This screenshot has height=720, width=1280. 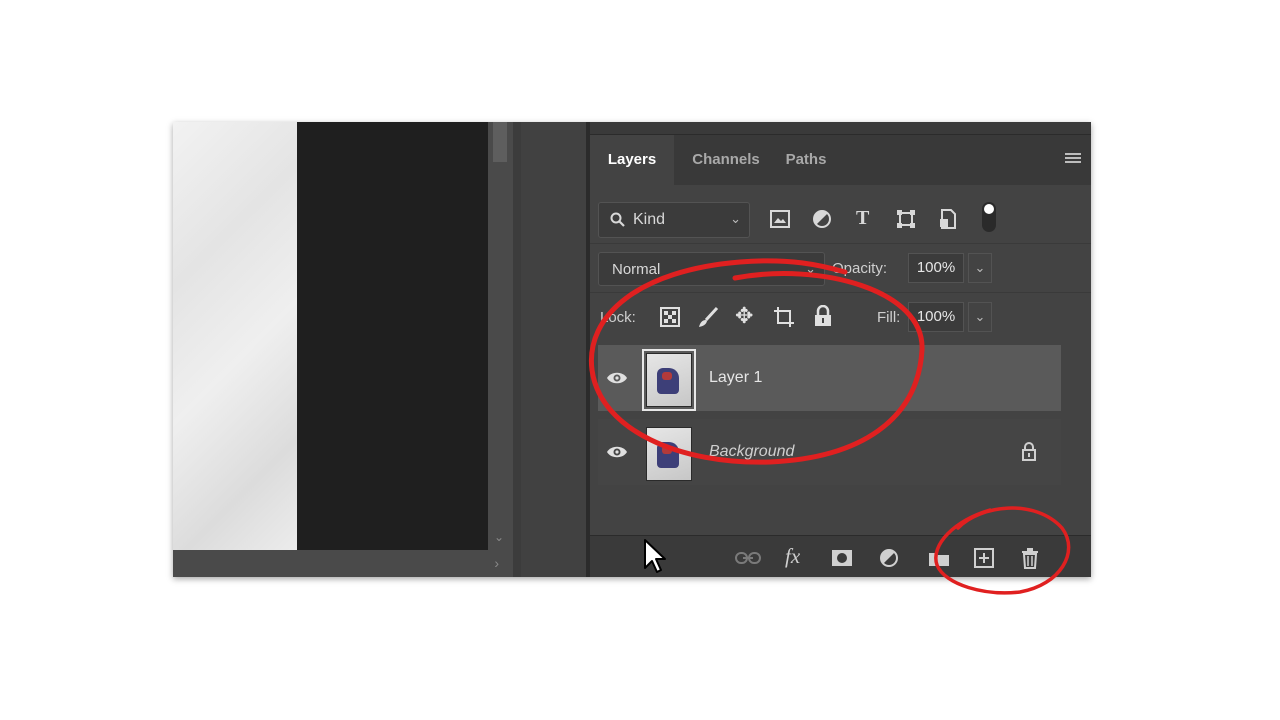 I want to click on panel-menu-icon, so click(x=1073, y=160).